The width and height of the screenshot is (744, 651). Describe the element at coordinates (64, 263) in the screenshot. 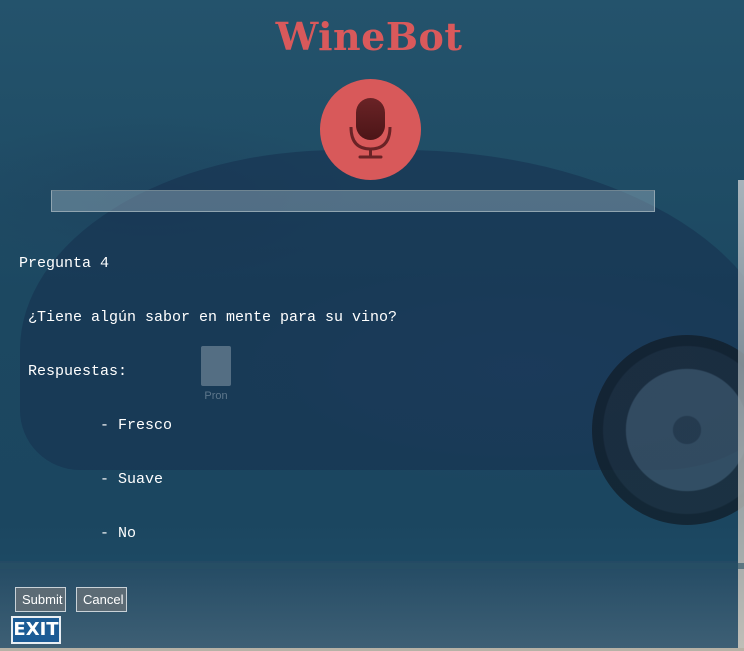

I see `question-header: Pregunta 4` at that location.